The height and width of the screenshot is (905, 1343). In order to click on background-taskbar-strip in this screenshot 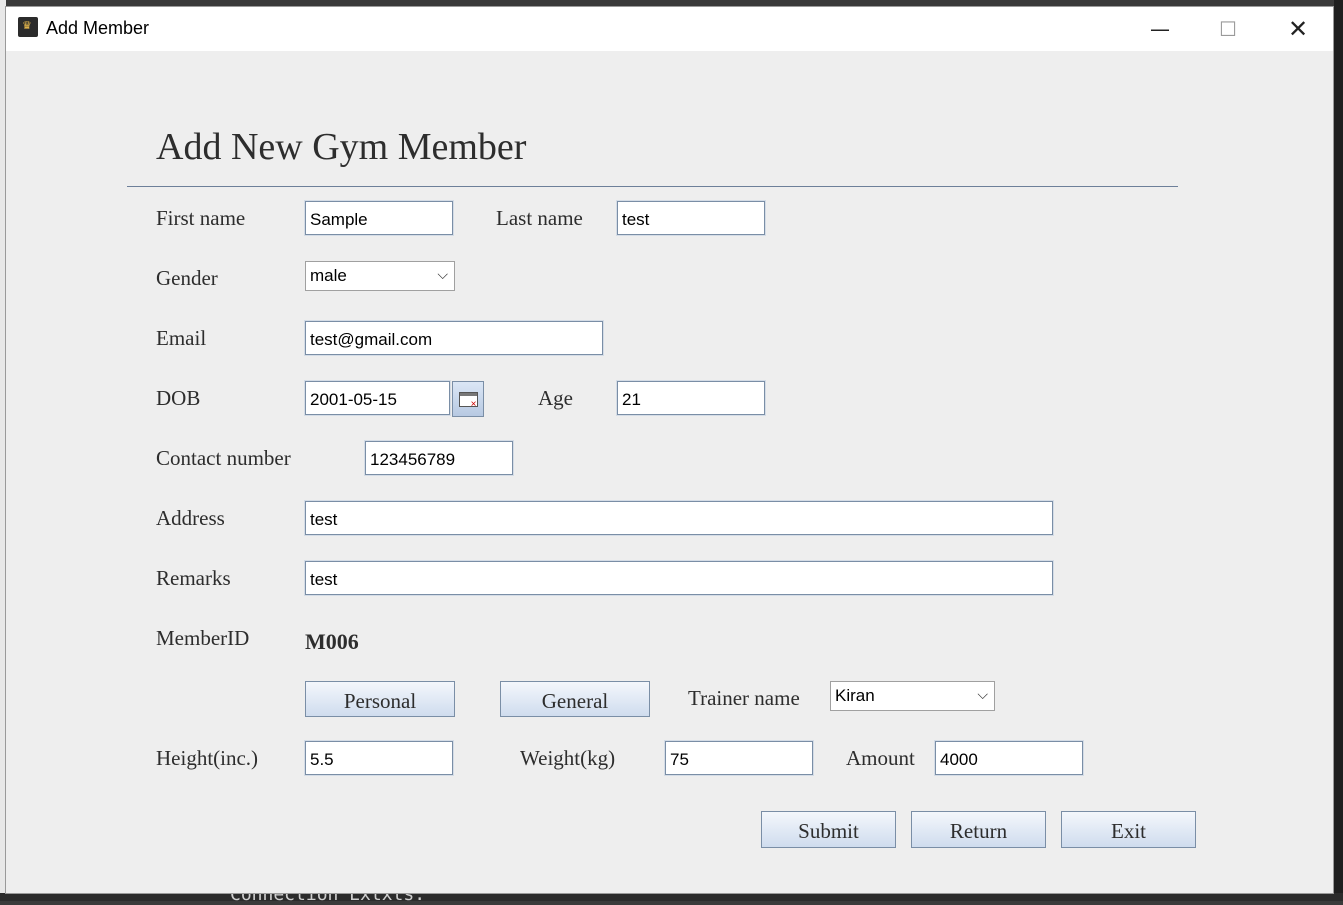, I will do `click(671, 897)`.